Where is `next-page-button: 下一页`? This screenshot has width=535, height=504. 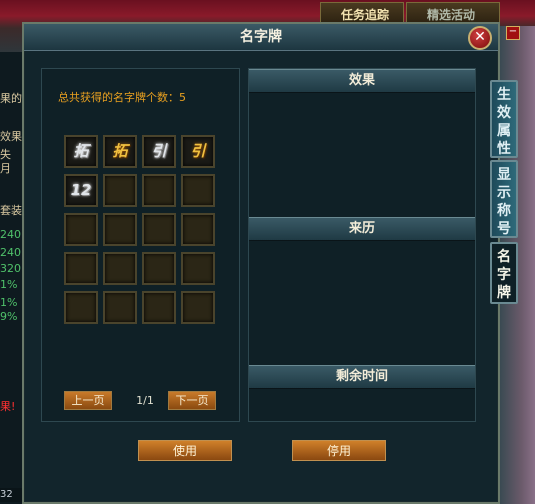 next-page-button: 下一页 is located at coordinates (192, 400).